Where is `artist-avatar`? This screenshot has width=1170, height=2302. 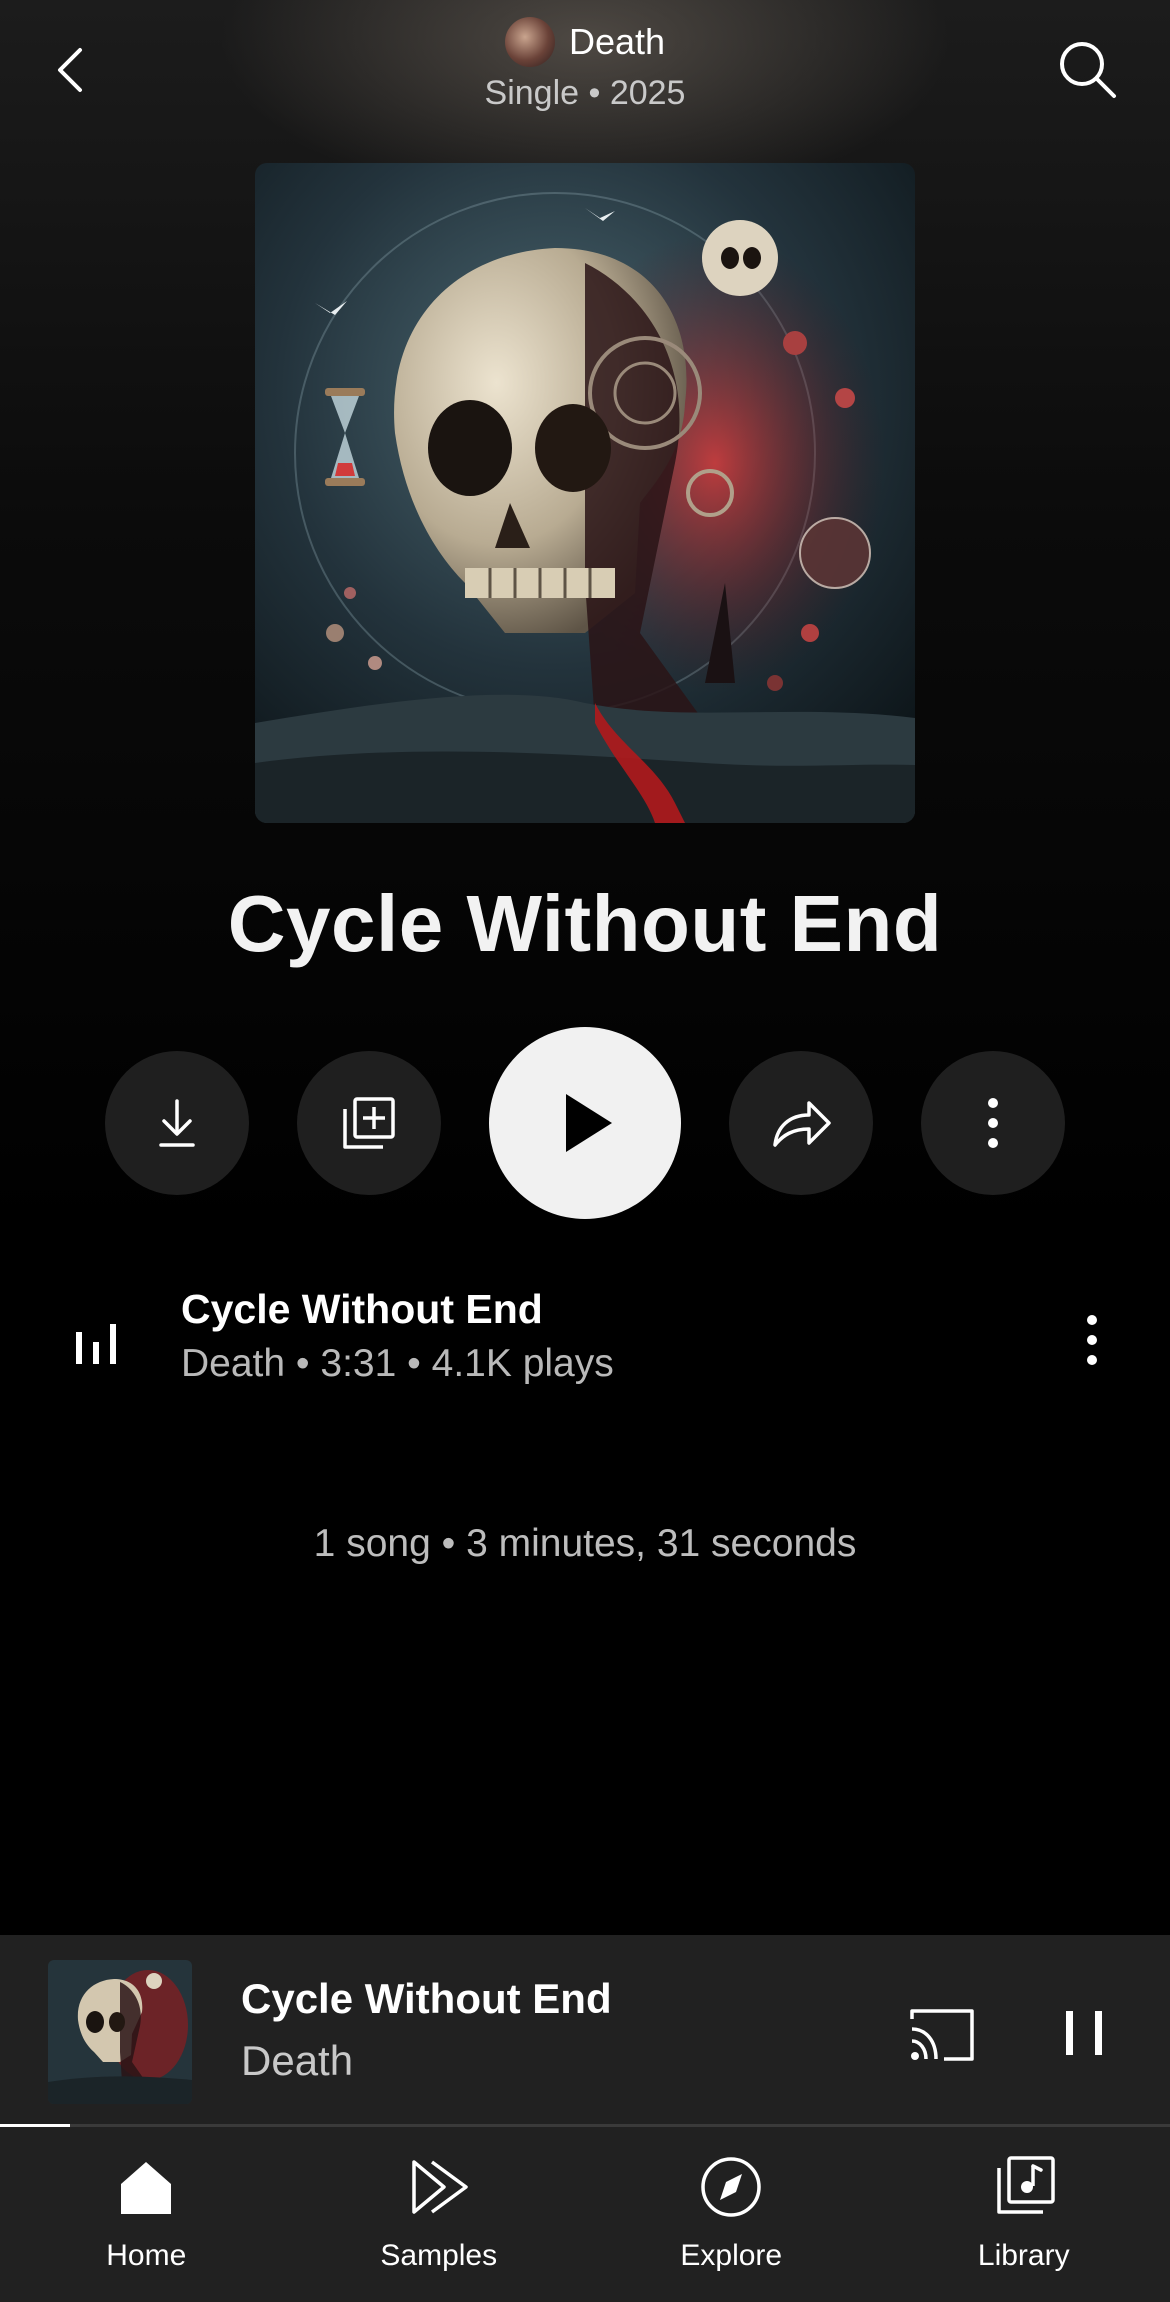
artist-avatar is located at coordinates (529, 42).